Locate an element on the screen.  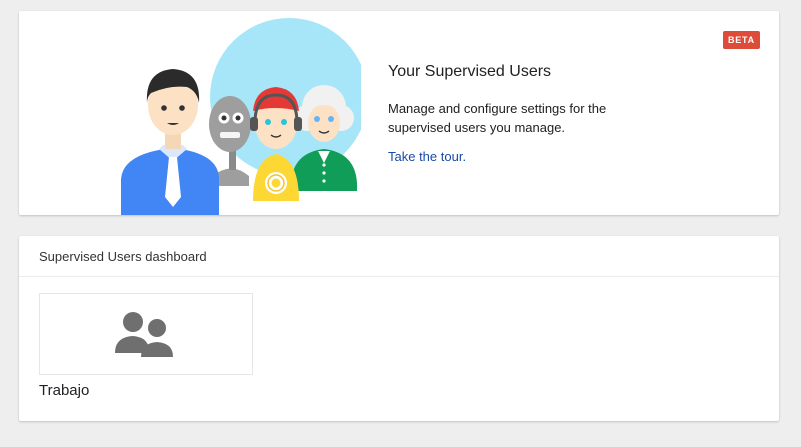
take-tour-link: Take the tour. is located at coordinates (427, 156).